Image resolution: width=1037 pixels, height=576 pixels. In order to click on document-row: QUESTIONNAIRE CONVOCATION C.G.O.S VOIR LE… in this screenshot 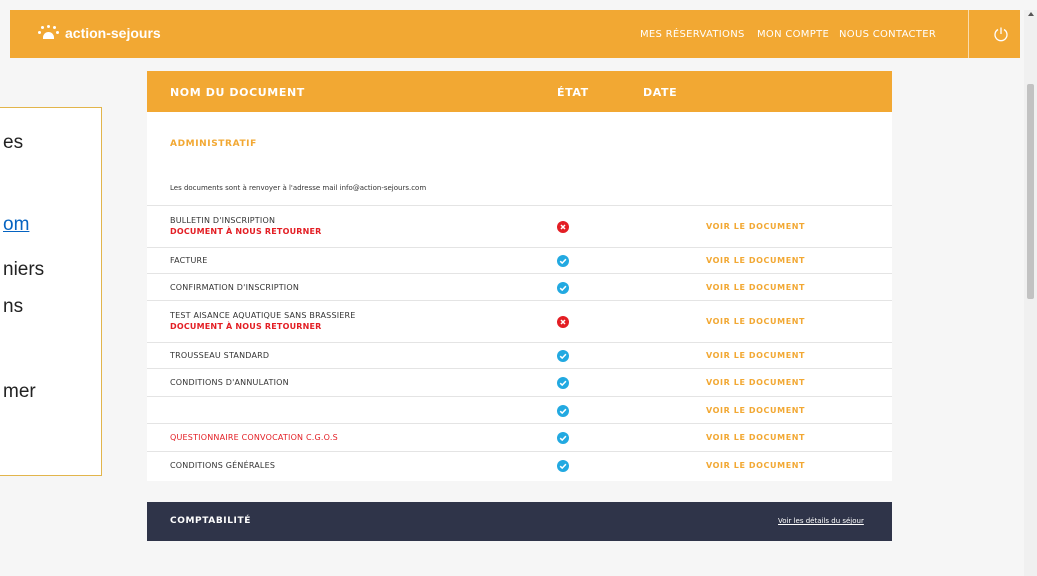, I will do `click(519, 437)`.